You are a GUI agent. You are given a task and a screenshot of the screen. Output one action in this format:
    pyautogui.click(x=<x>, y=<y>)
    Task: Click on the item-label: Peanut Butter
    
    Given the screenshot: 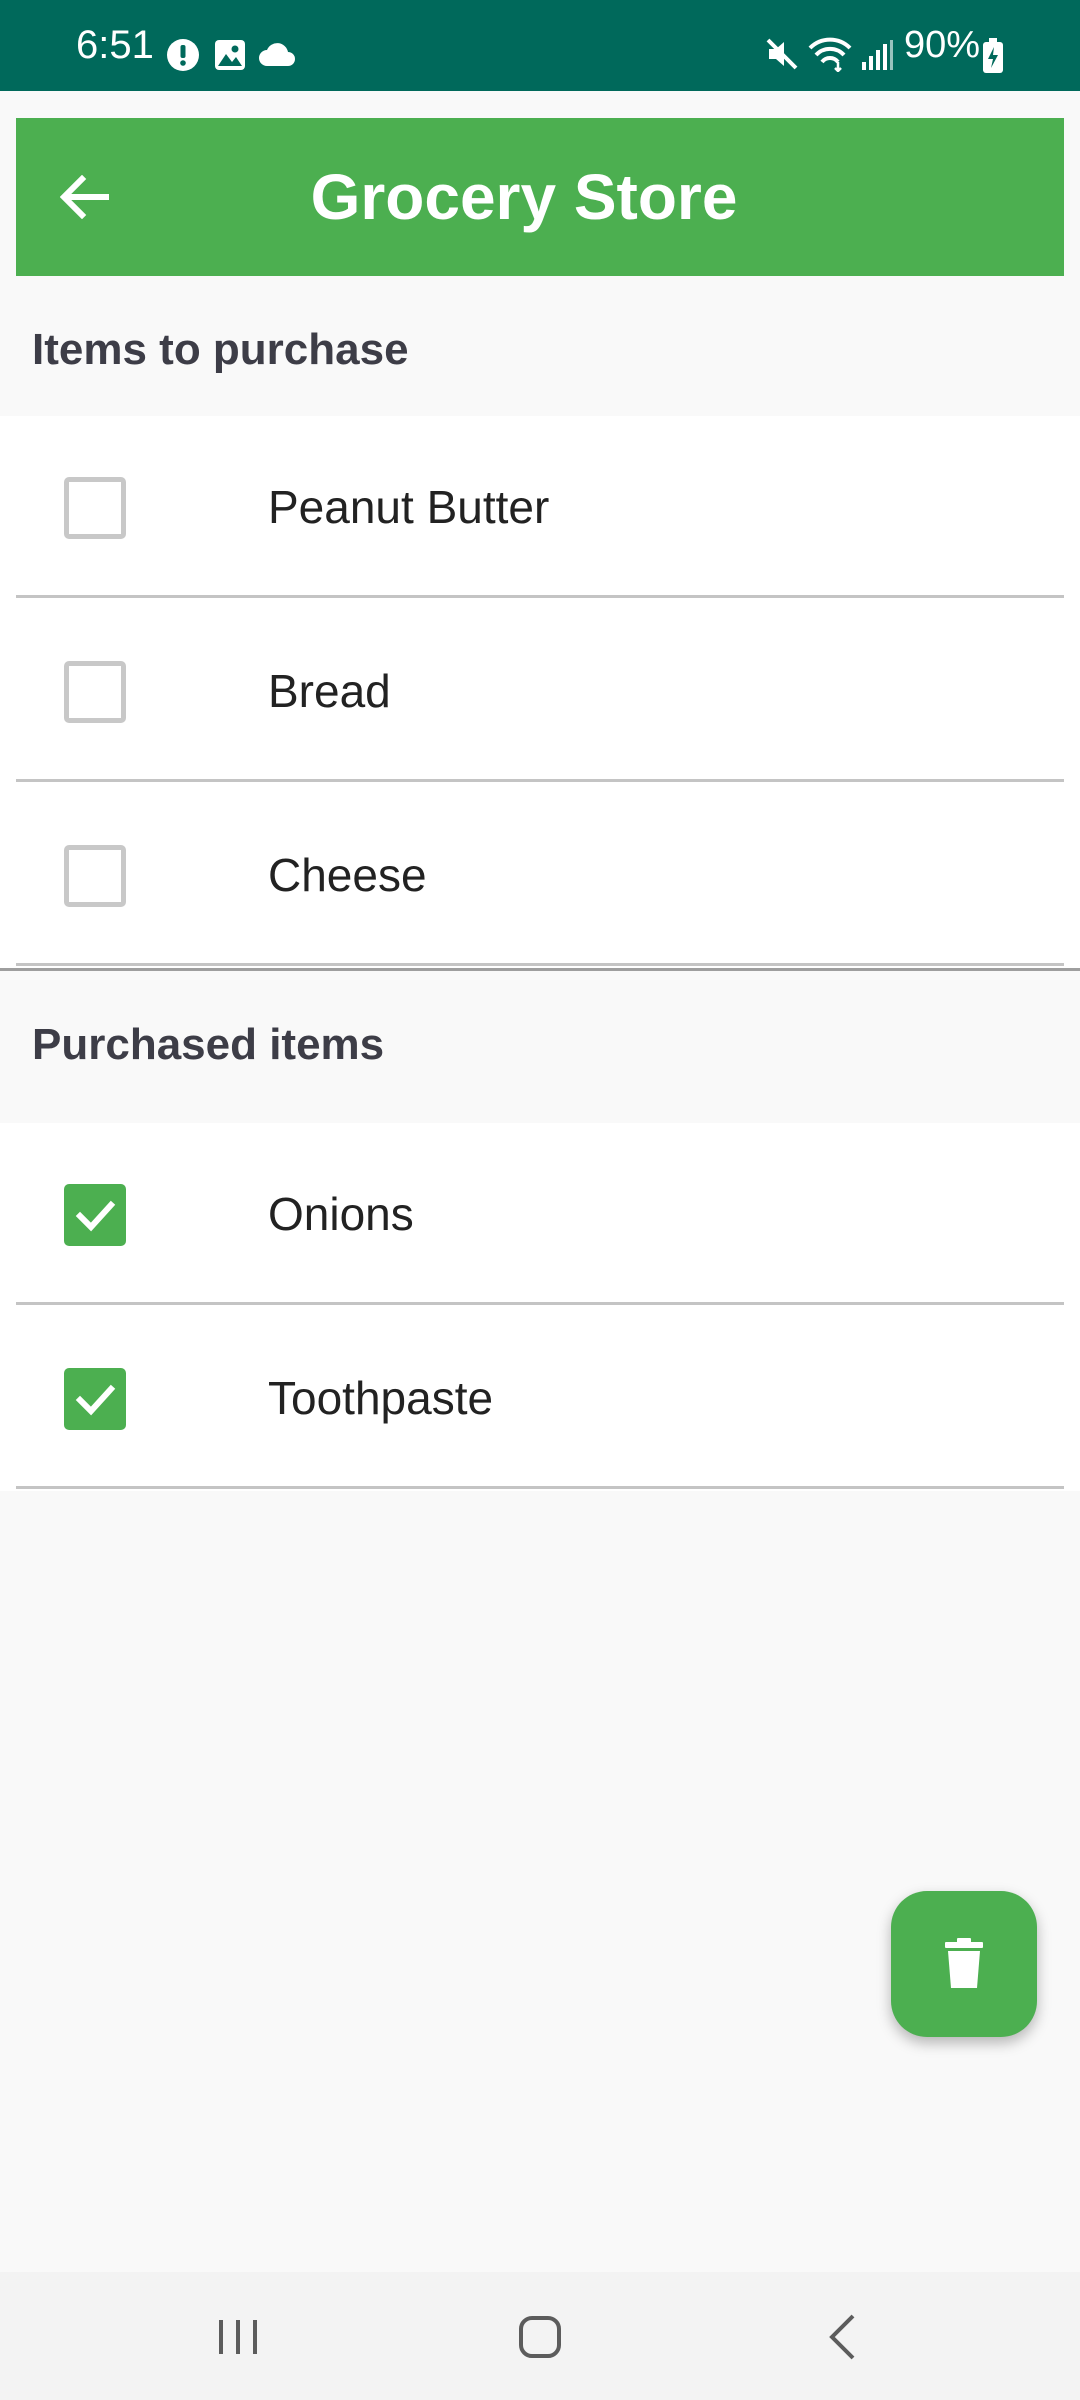 What is the action you would take?
    pyautogui.click(x=409, y=507)
    